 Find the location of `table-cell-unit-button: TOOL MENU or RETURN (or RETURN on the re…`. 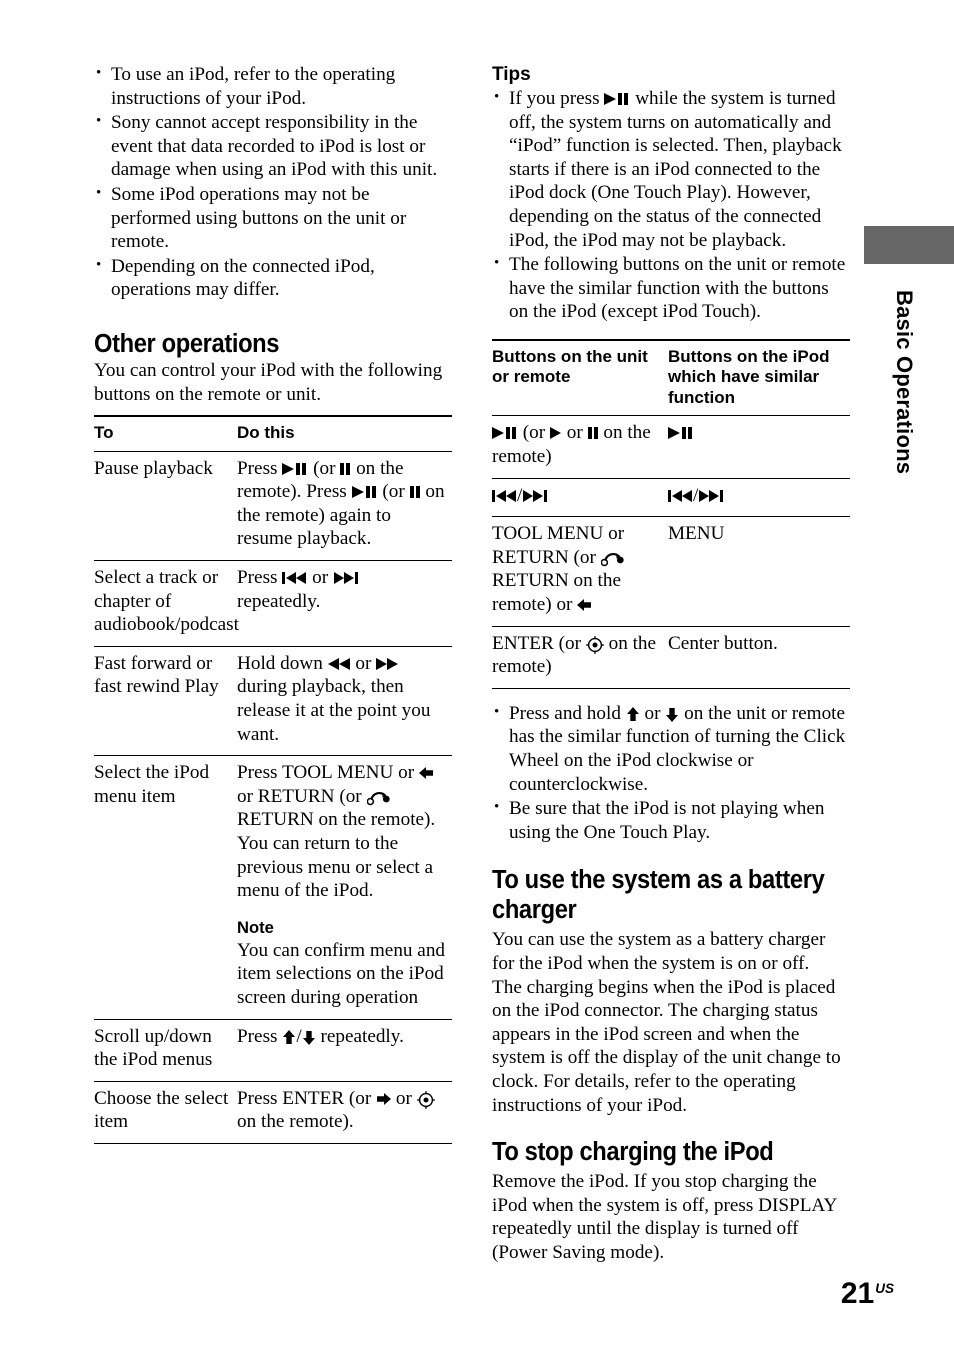

table-cell-unit-button: TOOL MENU or RETURN (or RETURN on the re… is located at coordinates (558, 569).